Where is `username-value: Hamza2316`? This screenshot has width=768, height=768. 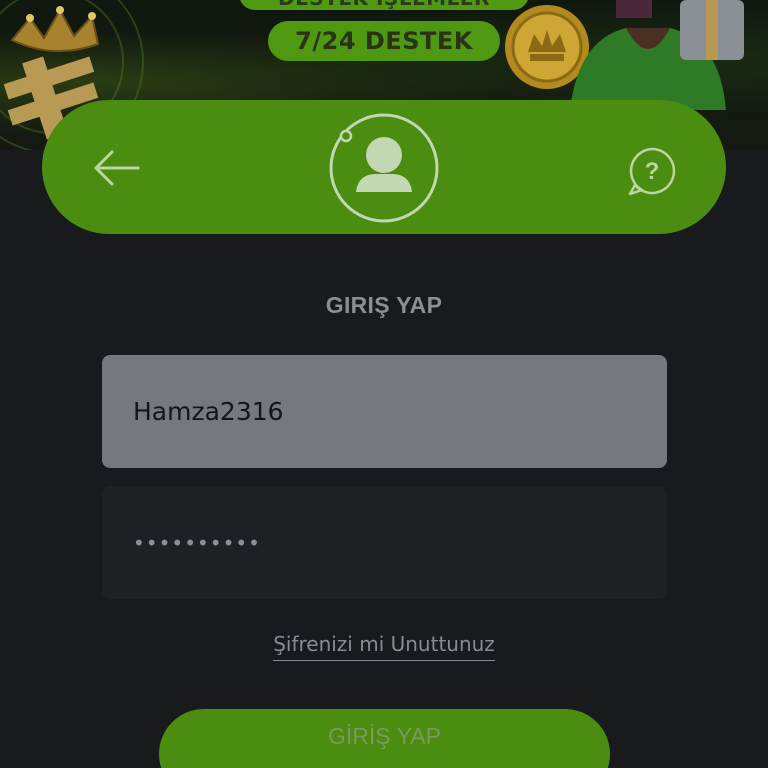
username-value: Hamza2316 is located at coordinates (208, 411).